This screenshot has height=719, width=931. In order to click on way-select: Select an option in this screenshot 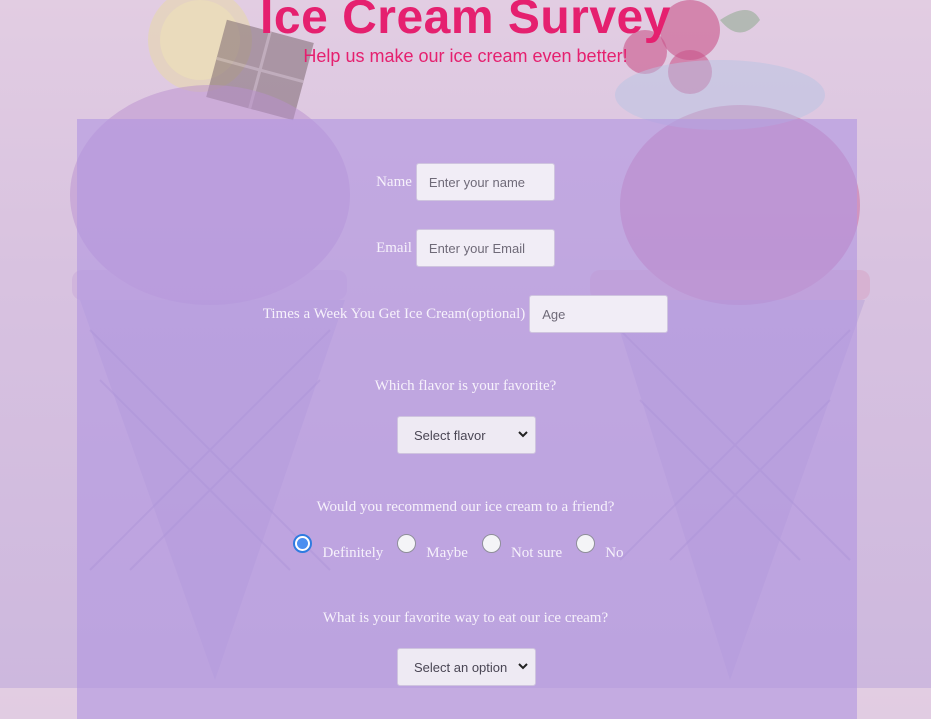, I will do `click(466, 667)`.